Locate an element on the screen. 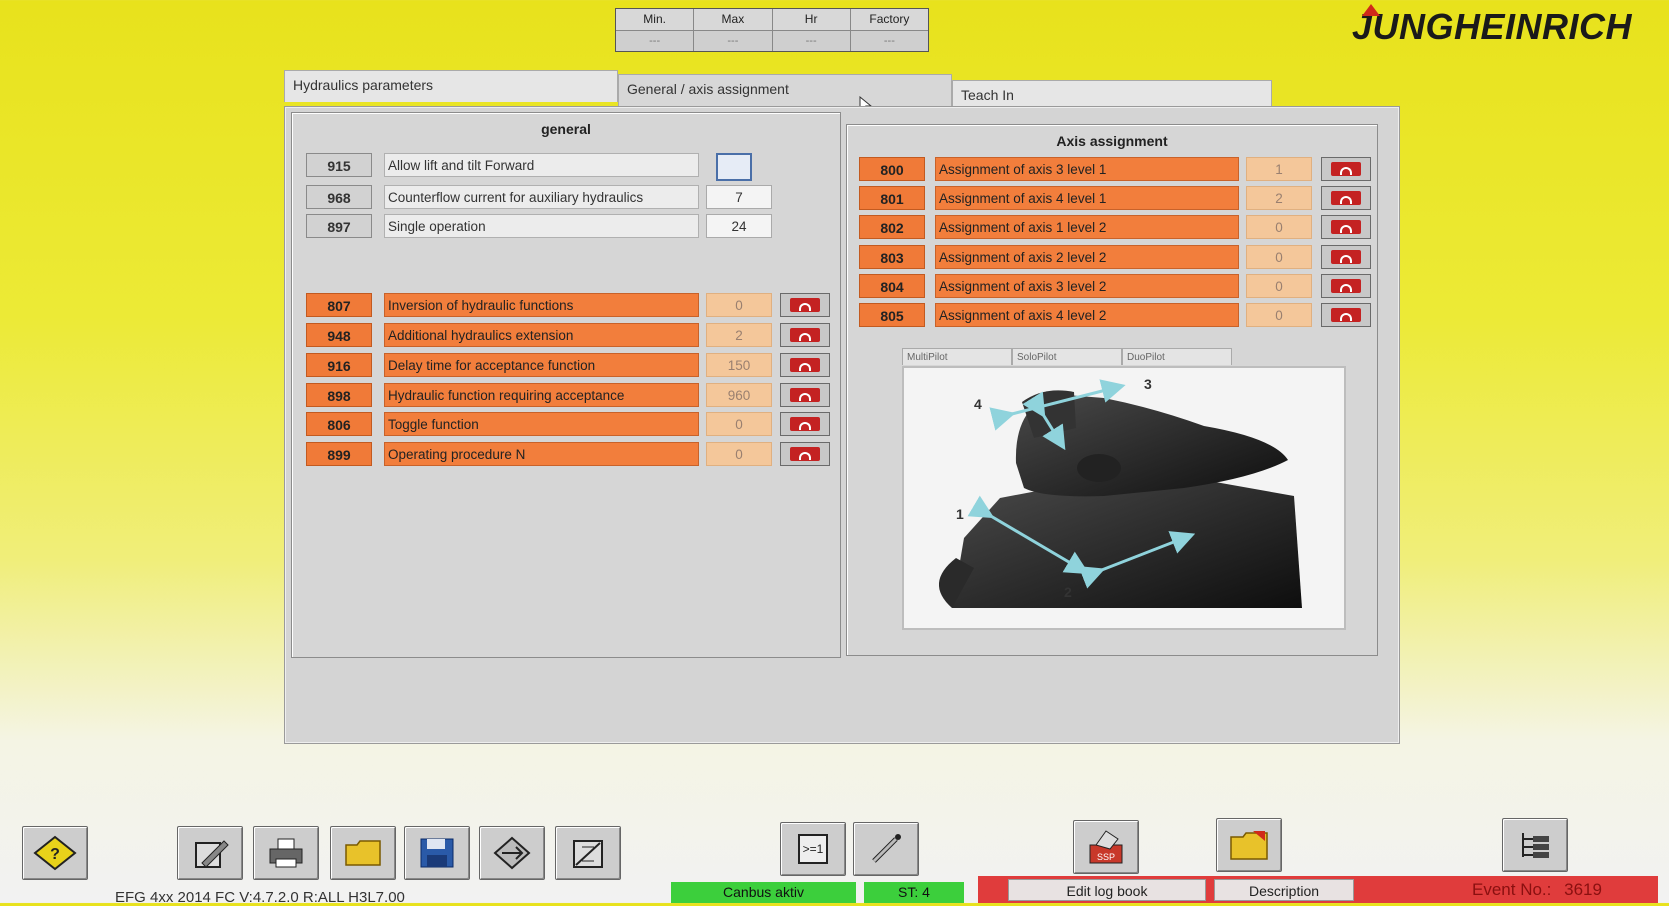 Image resolution: width=1669 pixels, height=906 pixels. factory-header: Factory is located at coordinates (889, 20).